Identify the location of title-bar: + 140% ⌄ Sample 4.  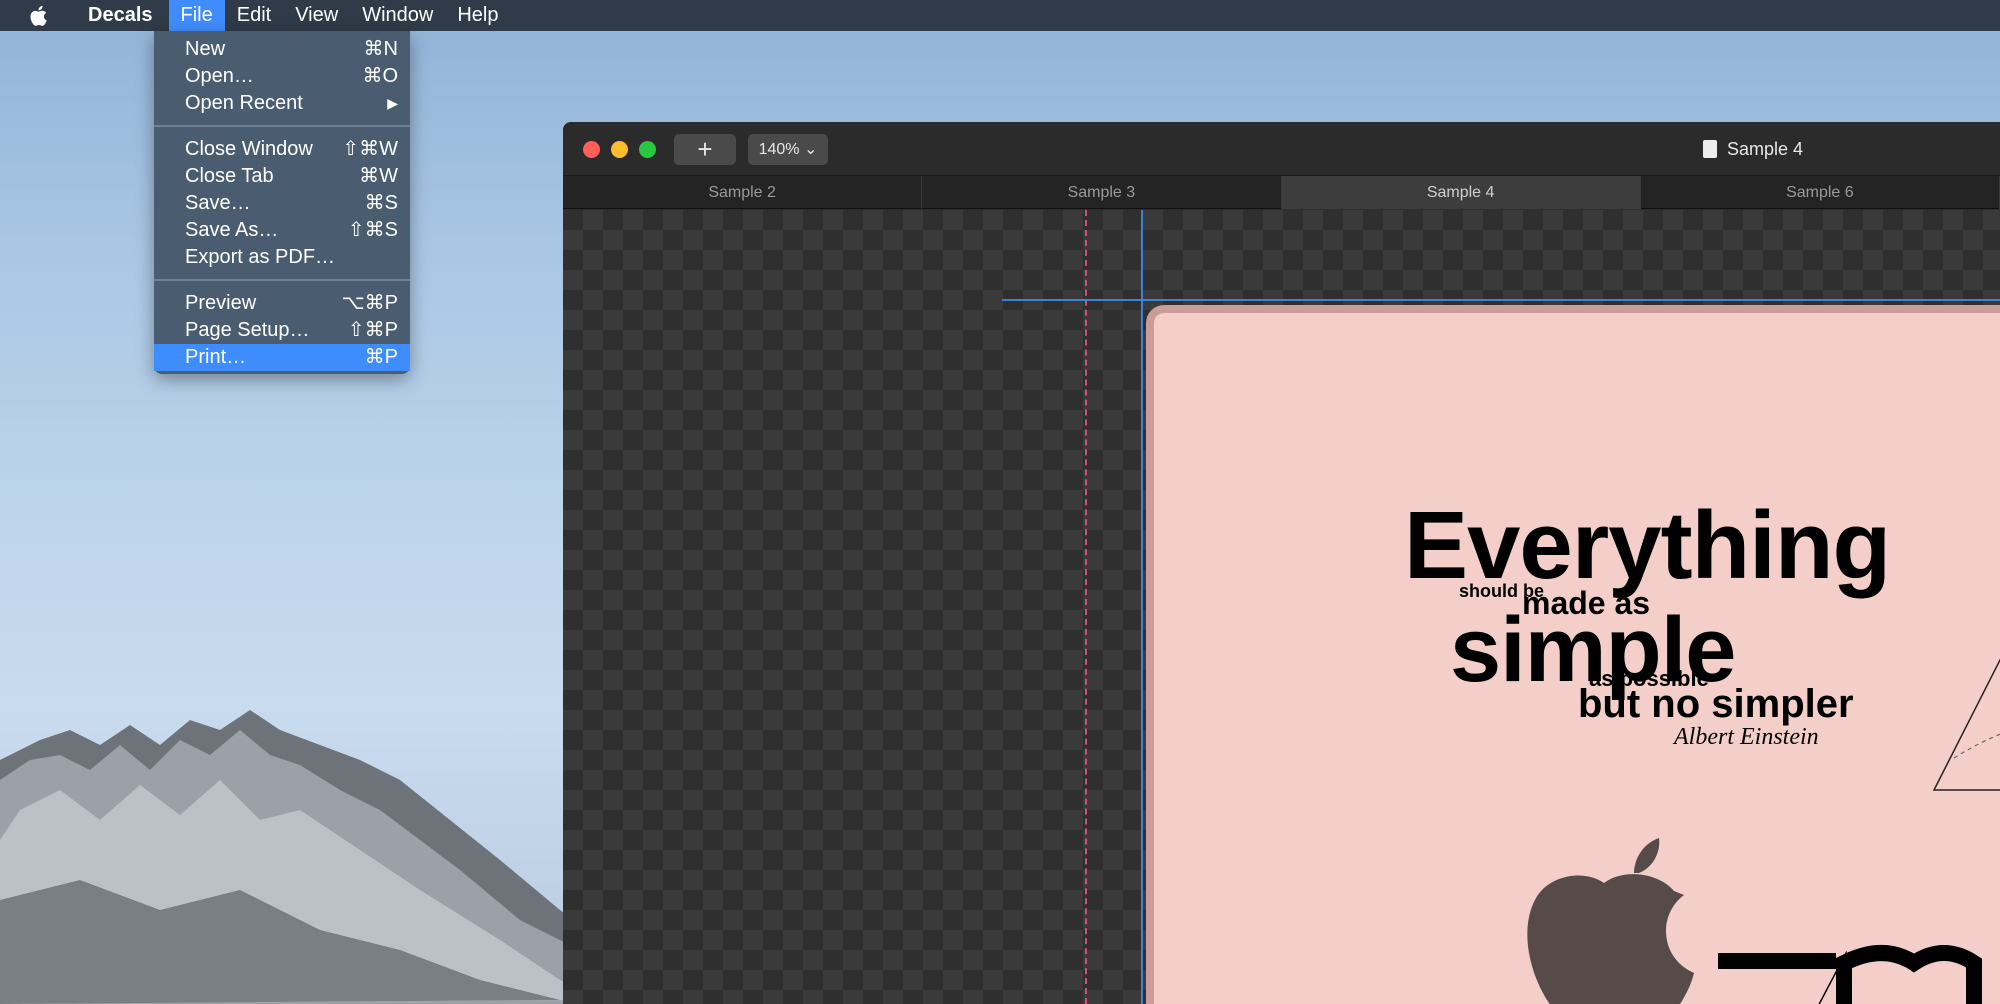
(1281, 149).